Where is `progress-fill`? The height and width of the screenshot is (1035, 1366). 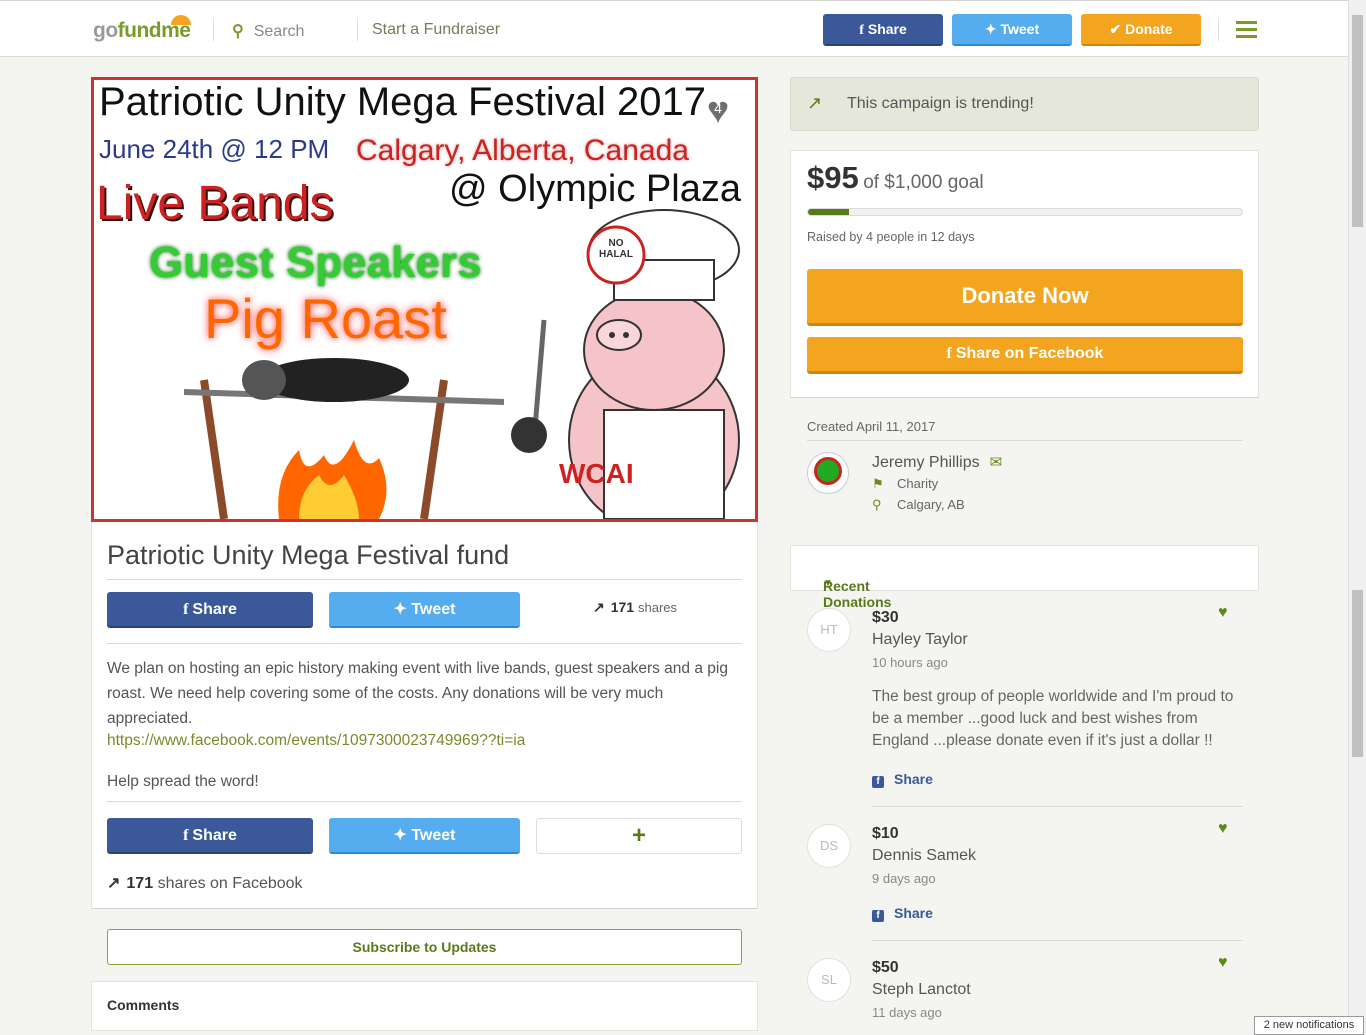 progress-fill is located at coordinates (829, 212).